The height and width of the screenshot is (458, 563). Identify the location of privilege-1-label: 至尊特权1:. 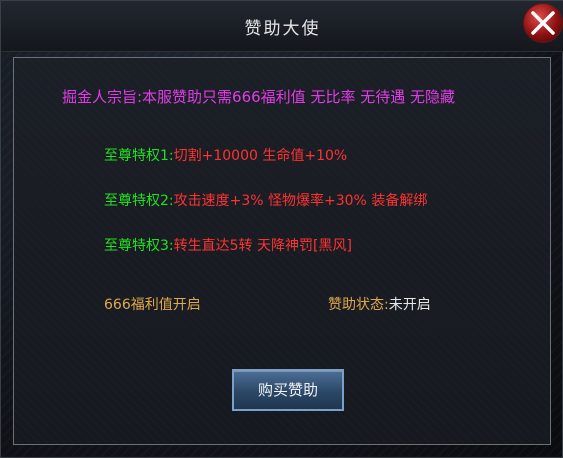
(139, 156).